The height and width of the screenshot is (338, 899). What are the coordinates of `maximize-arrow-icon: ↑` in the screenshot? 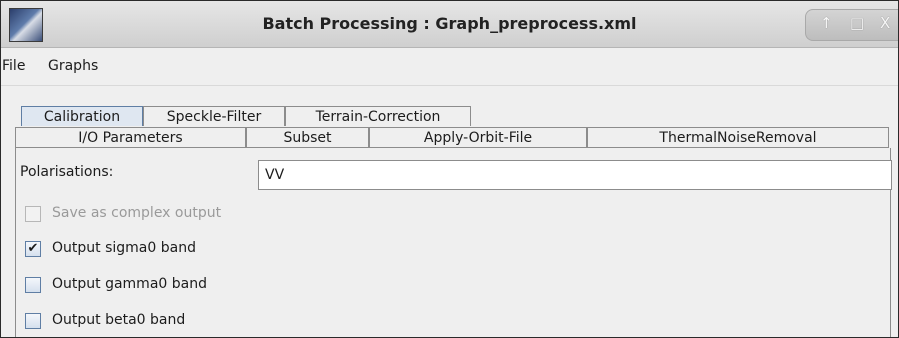 It's located at (826, 23).